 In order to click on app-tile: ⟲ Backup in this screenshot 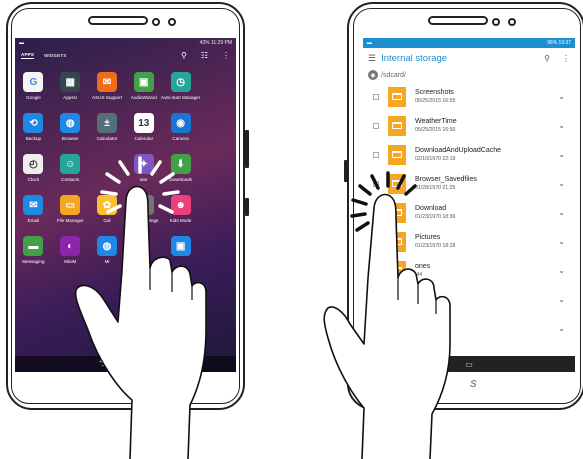, I will do `click(33, 127)`.